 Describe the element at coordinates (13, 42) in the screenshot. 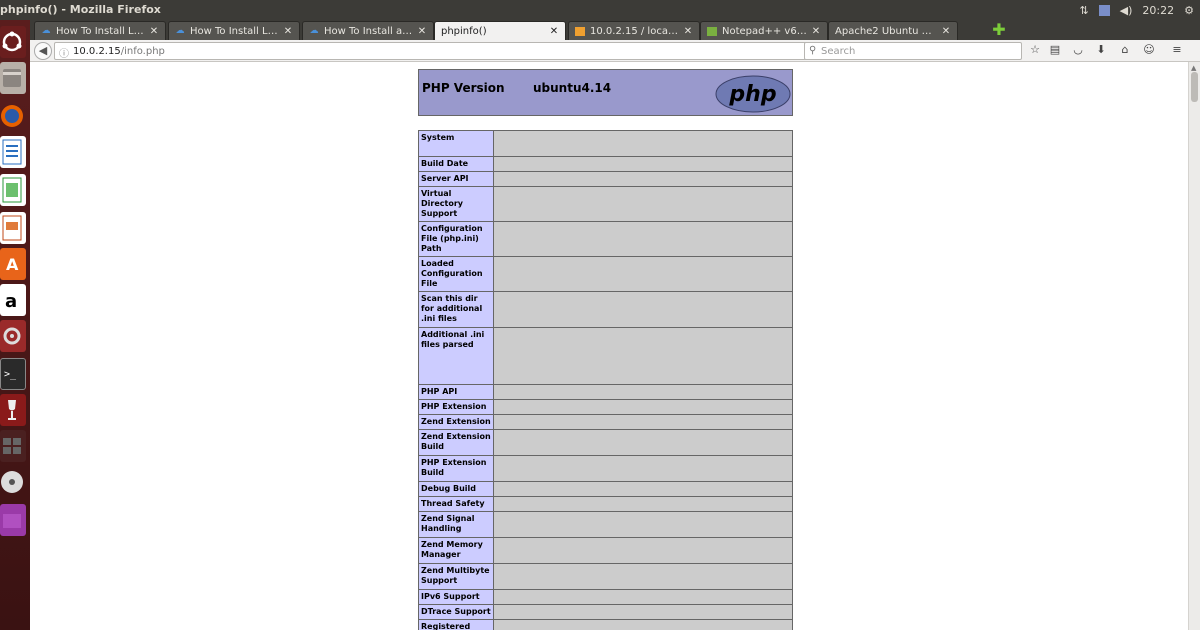

I see `dash-home-icon` at that location.